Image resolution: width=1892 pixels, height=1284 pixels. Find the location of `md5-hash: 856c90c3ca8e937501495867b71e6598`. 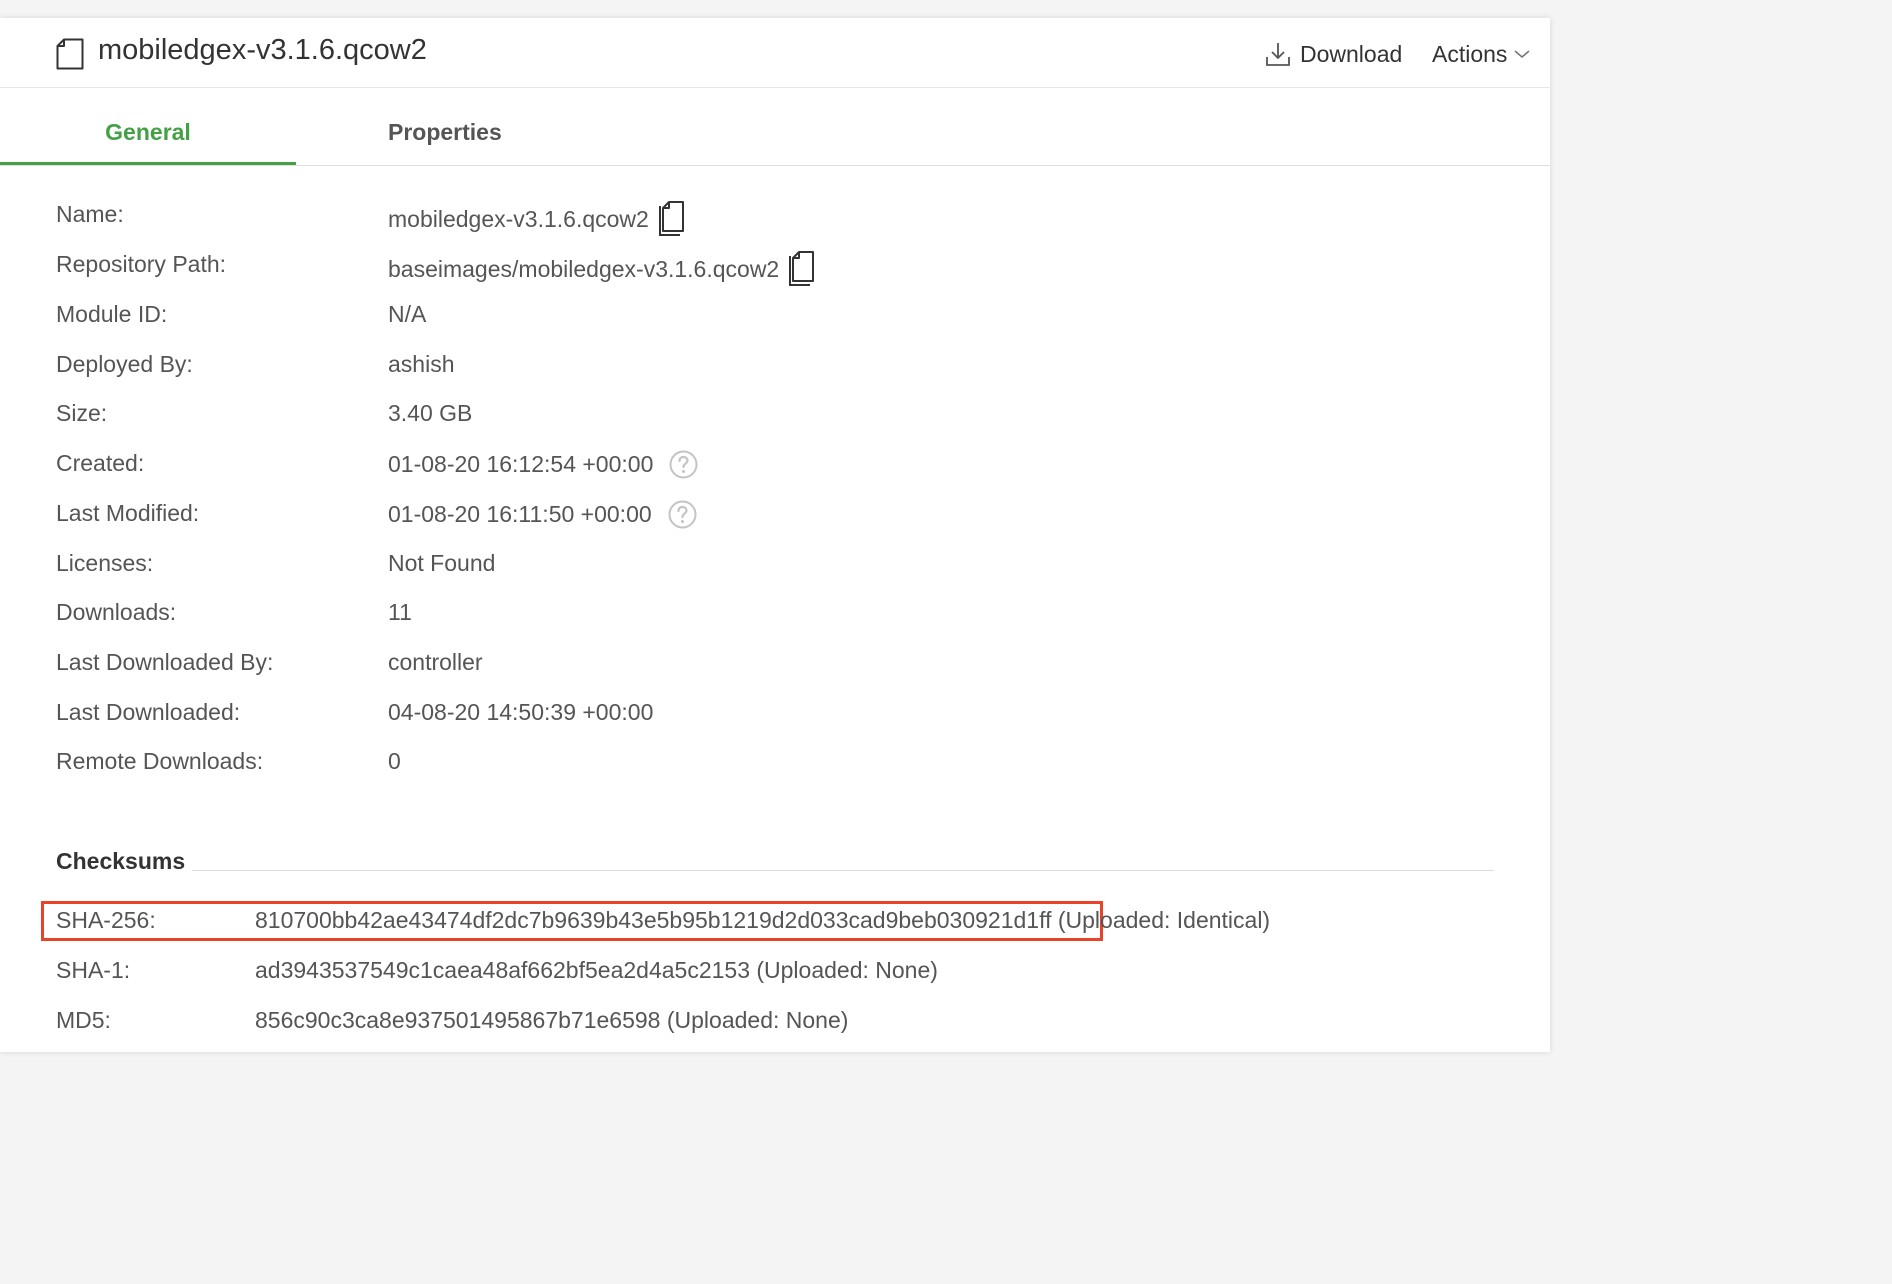

md5-hash: 856c90c3ca8e937501495867b71e6598 is located at coordinates (458, 1020).